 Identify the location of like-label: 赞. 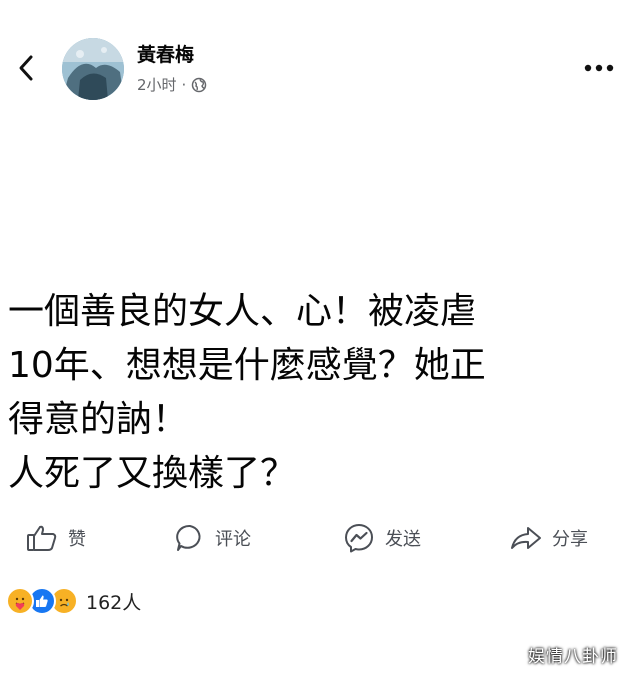
(77, 539).